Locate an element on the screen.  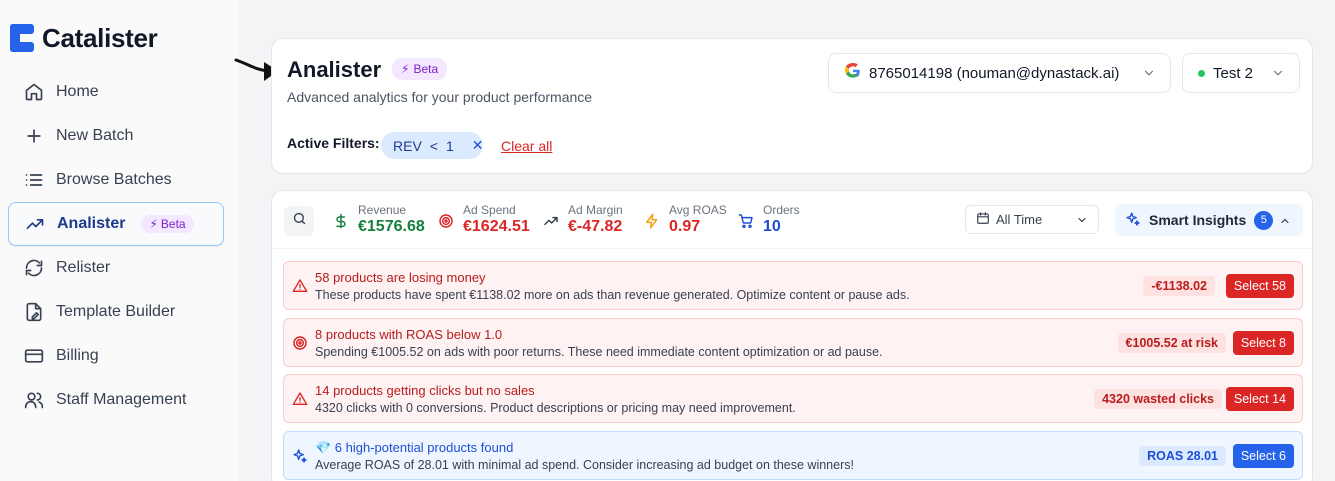
account-label: 8765014198 (nouman@dynastack.ai) is located at coordinates (994, 73).